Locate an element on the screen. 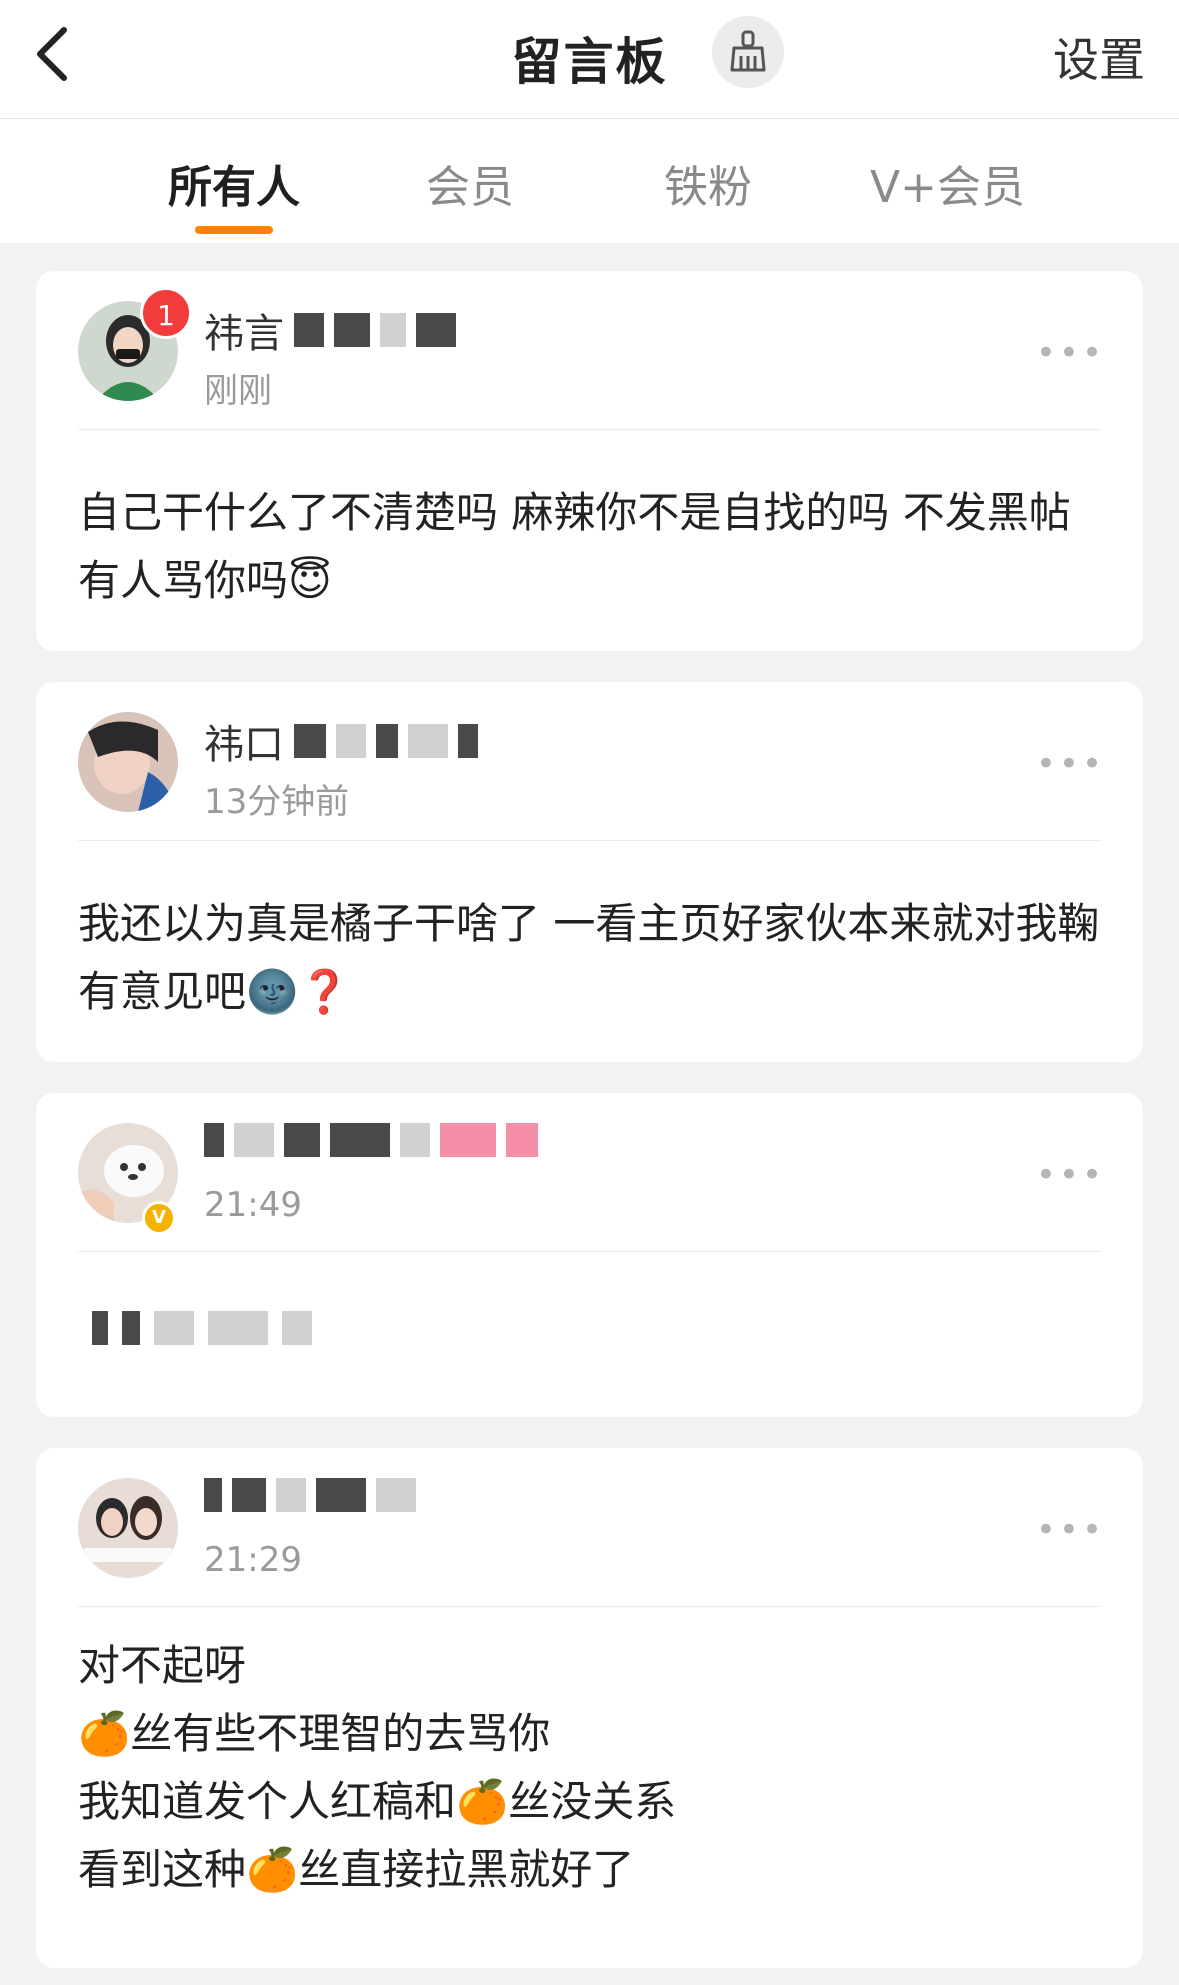 The width and height of the screenshot is (1179, 1985). username-text: 祎口 is located at coordinates (244, 745).